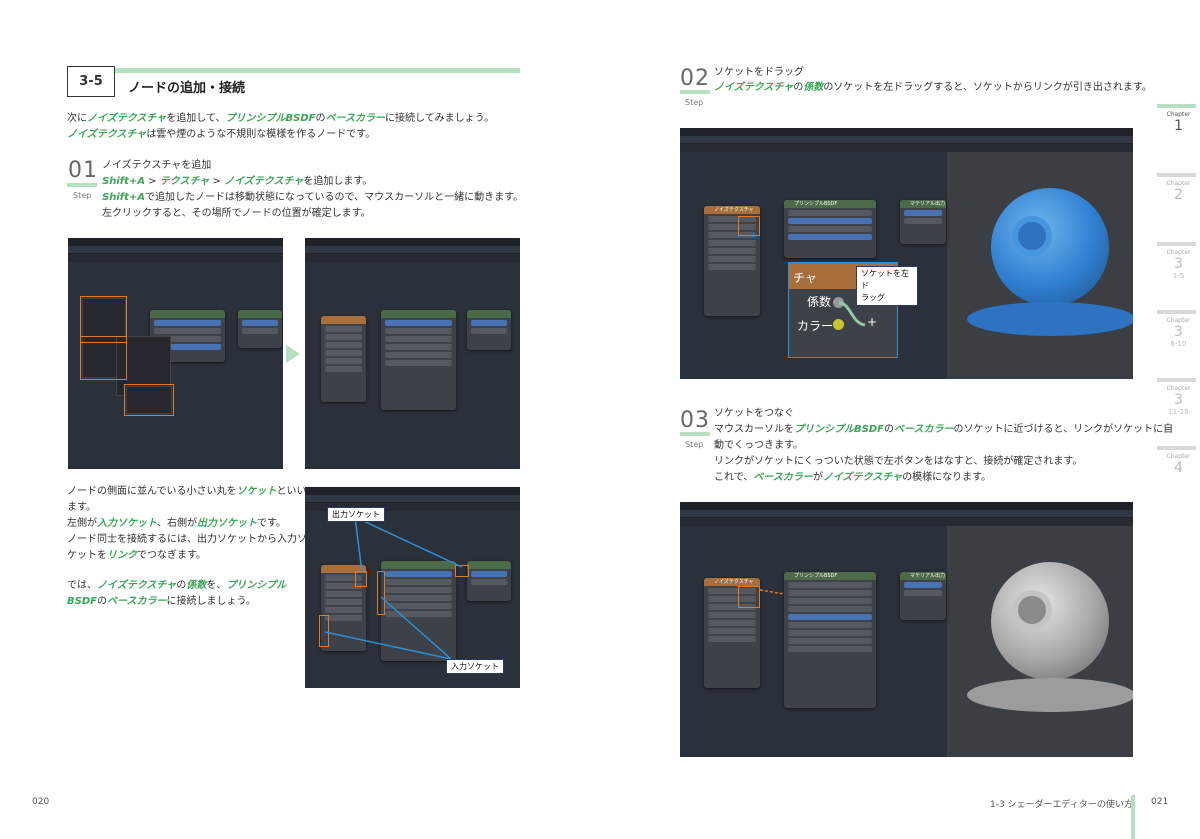  I want to click on body-line-6: では、ノイズテクスチャの係数を、プリンシプル, so click(177, 585).